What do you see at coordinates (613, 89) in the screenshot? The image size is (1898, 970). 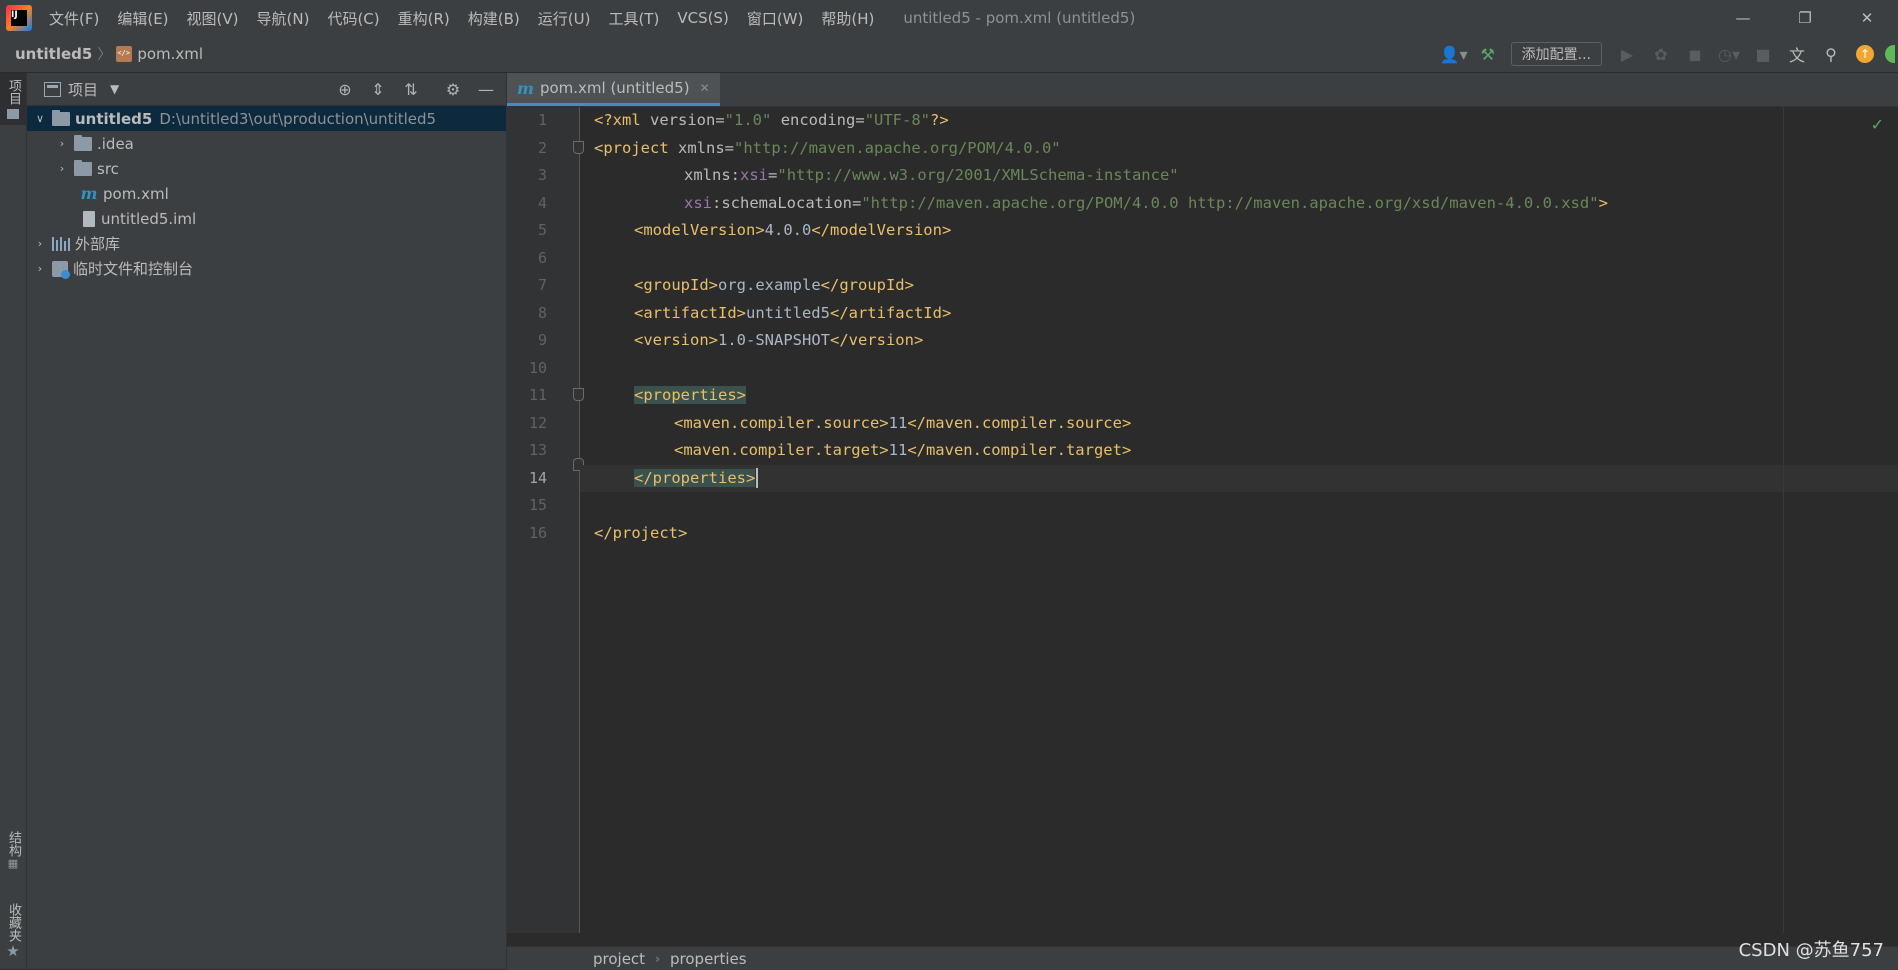 I see `tab-pom-xml: m pom.xml (untitled5) ✕` at bounding box center [613, 89].